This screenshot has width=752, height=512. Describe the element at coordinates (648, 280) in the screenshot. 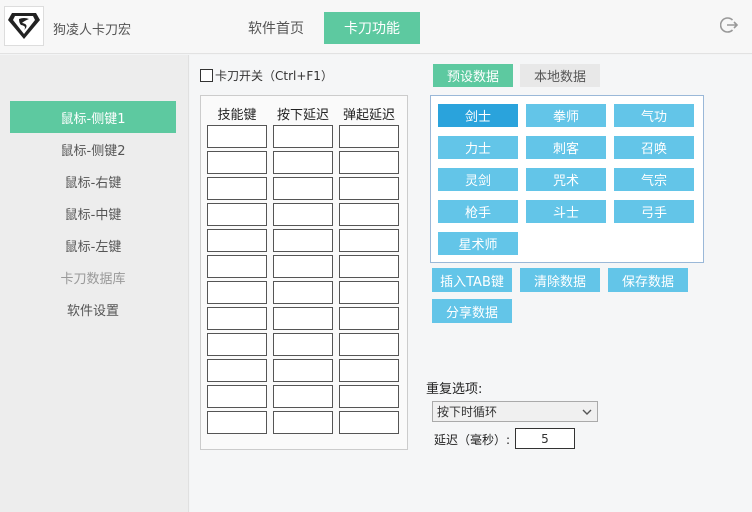

I see `save-data-button: 保存数据` at that location.